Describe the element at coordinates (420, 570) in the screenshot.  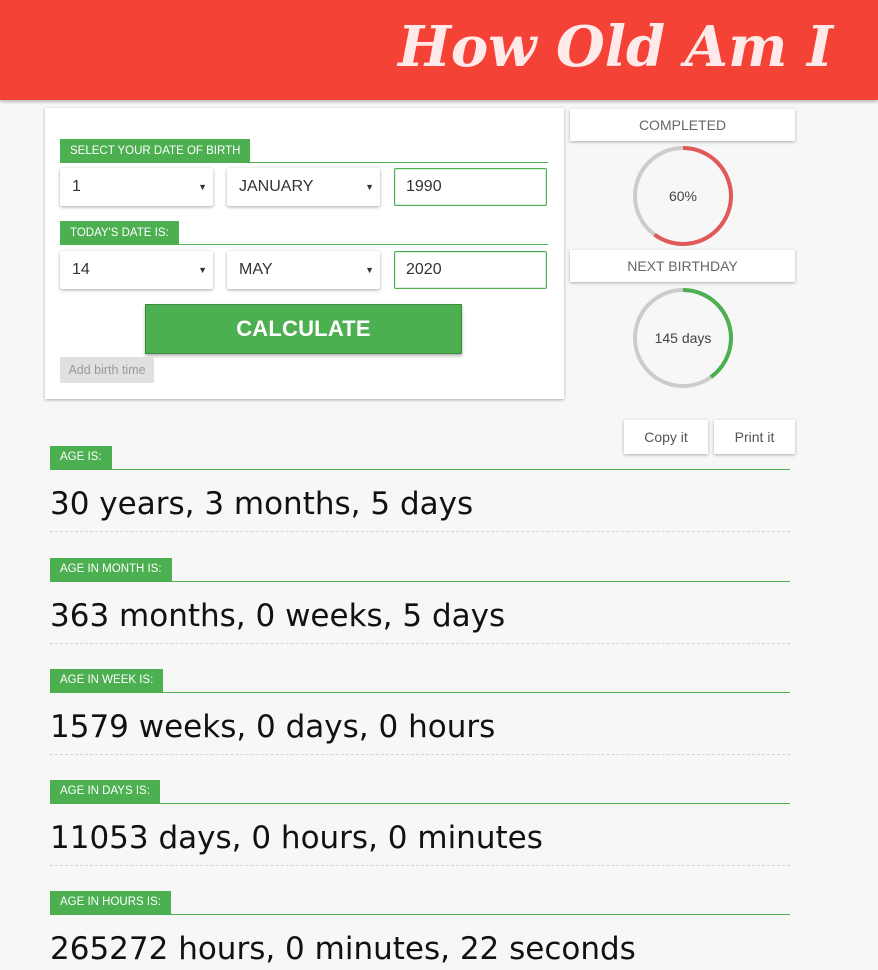
I see `result-label-months: AGE IN MONTH IS:` at that location.